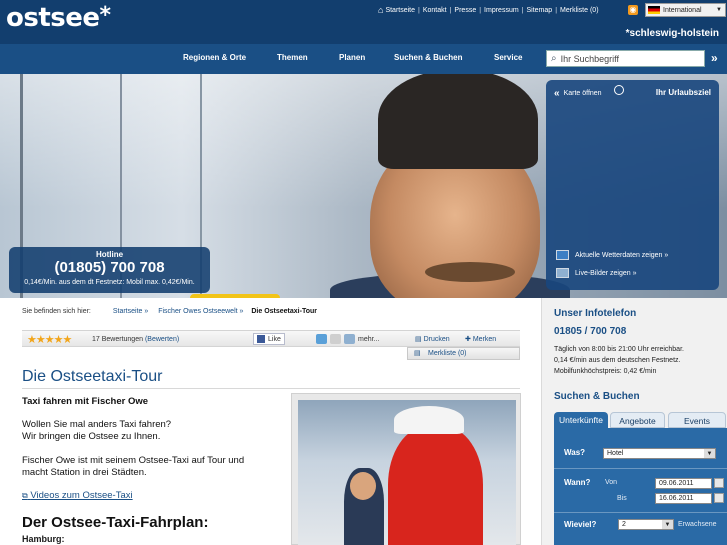 The width and height of the screenshot is (727, 545). I want to click on share-icon, so click(349, 339).